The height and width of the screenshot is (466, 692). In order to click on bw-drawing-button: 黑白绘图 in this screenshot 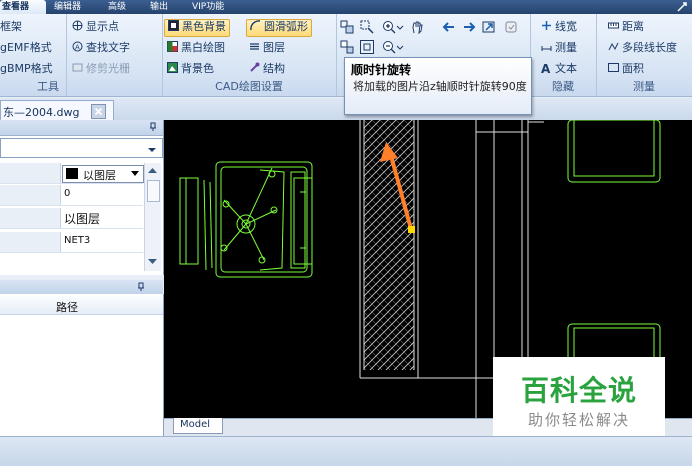, I will do `click(196, 48)`.